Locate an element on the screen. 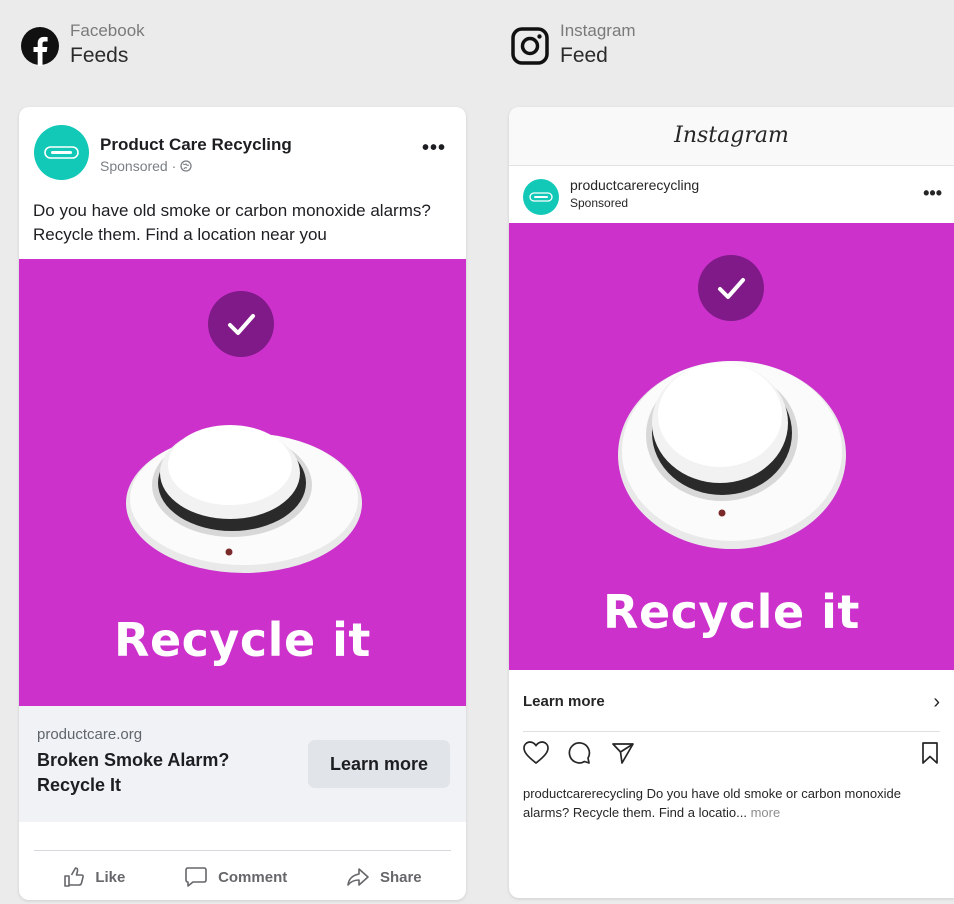 The image size is (954, 904). send-icon is located at coordinates (623, 753).